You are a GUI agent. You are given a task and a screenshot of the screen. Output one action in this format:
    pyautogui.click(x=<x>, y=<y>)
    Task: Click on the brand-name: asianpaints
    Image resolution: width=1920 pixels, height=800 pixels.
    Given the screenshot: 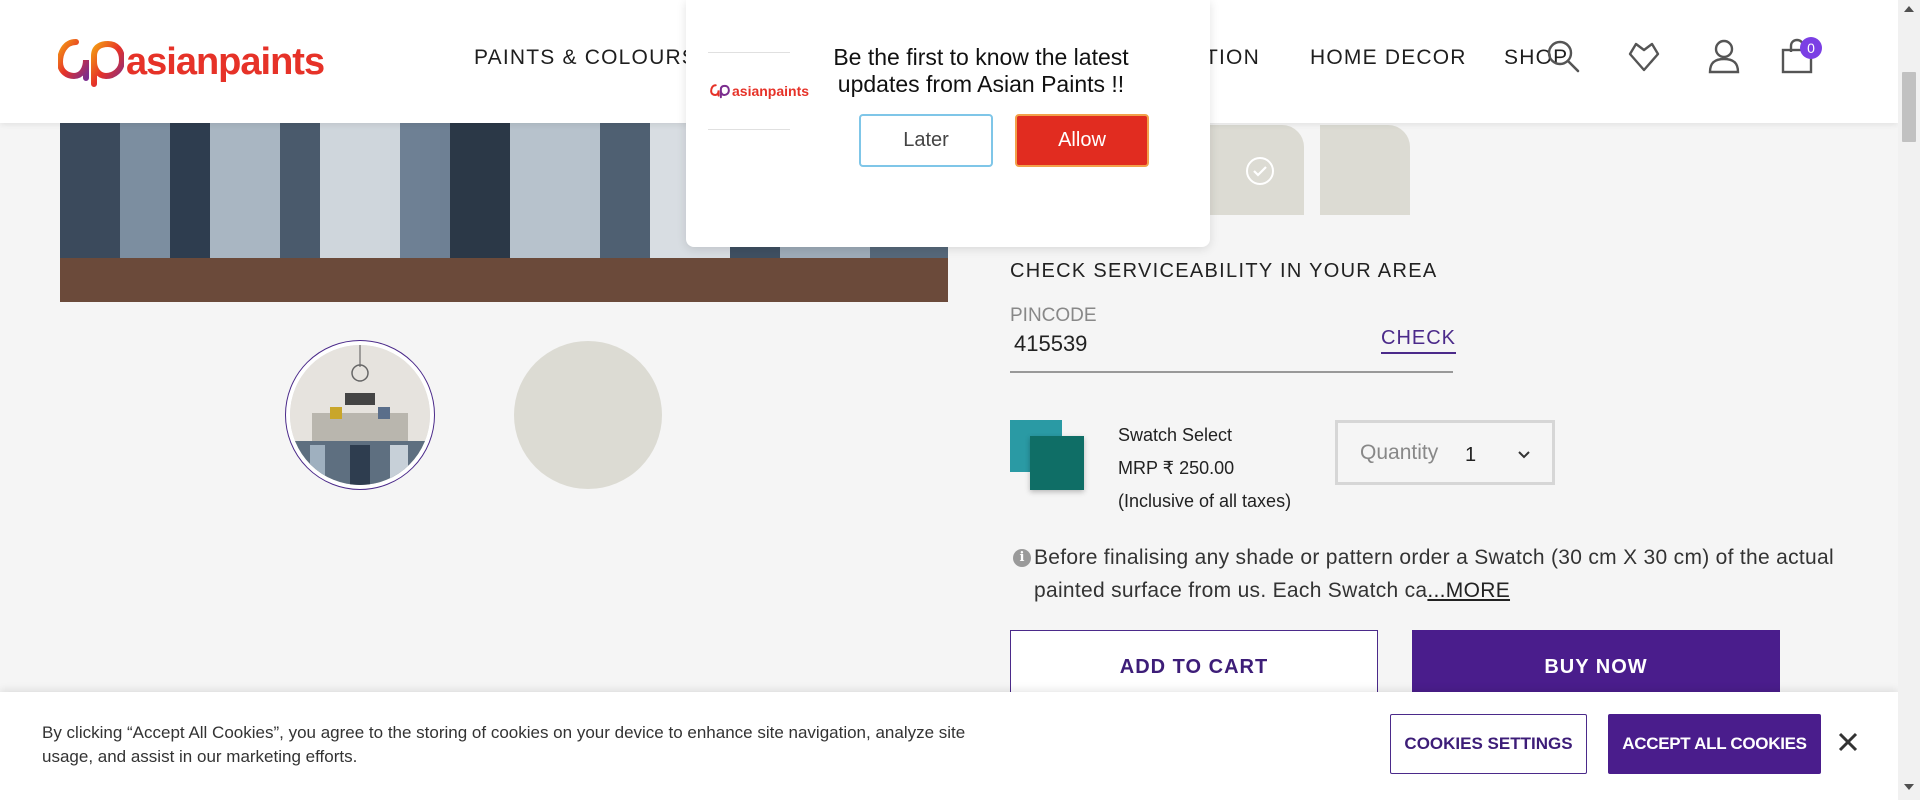 What is the action you would take?
    pyautogui.click(x=225, y=61)
    